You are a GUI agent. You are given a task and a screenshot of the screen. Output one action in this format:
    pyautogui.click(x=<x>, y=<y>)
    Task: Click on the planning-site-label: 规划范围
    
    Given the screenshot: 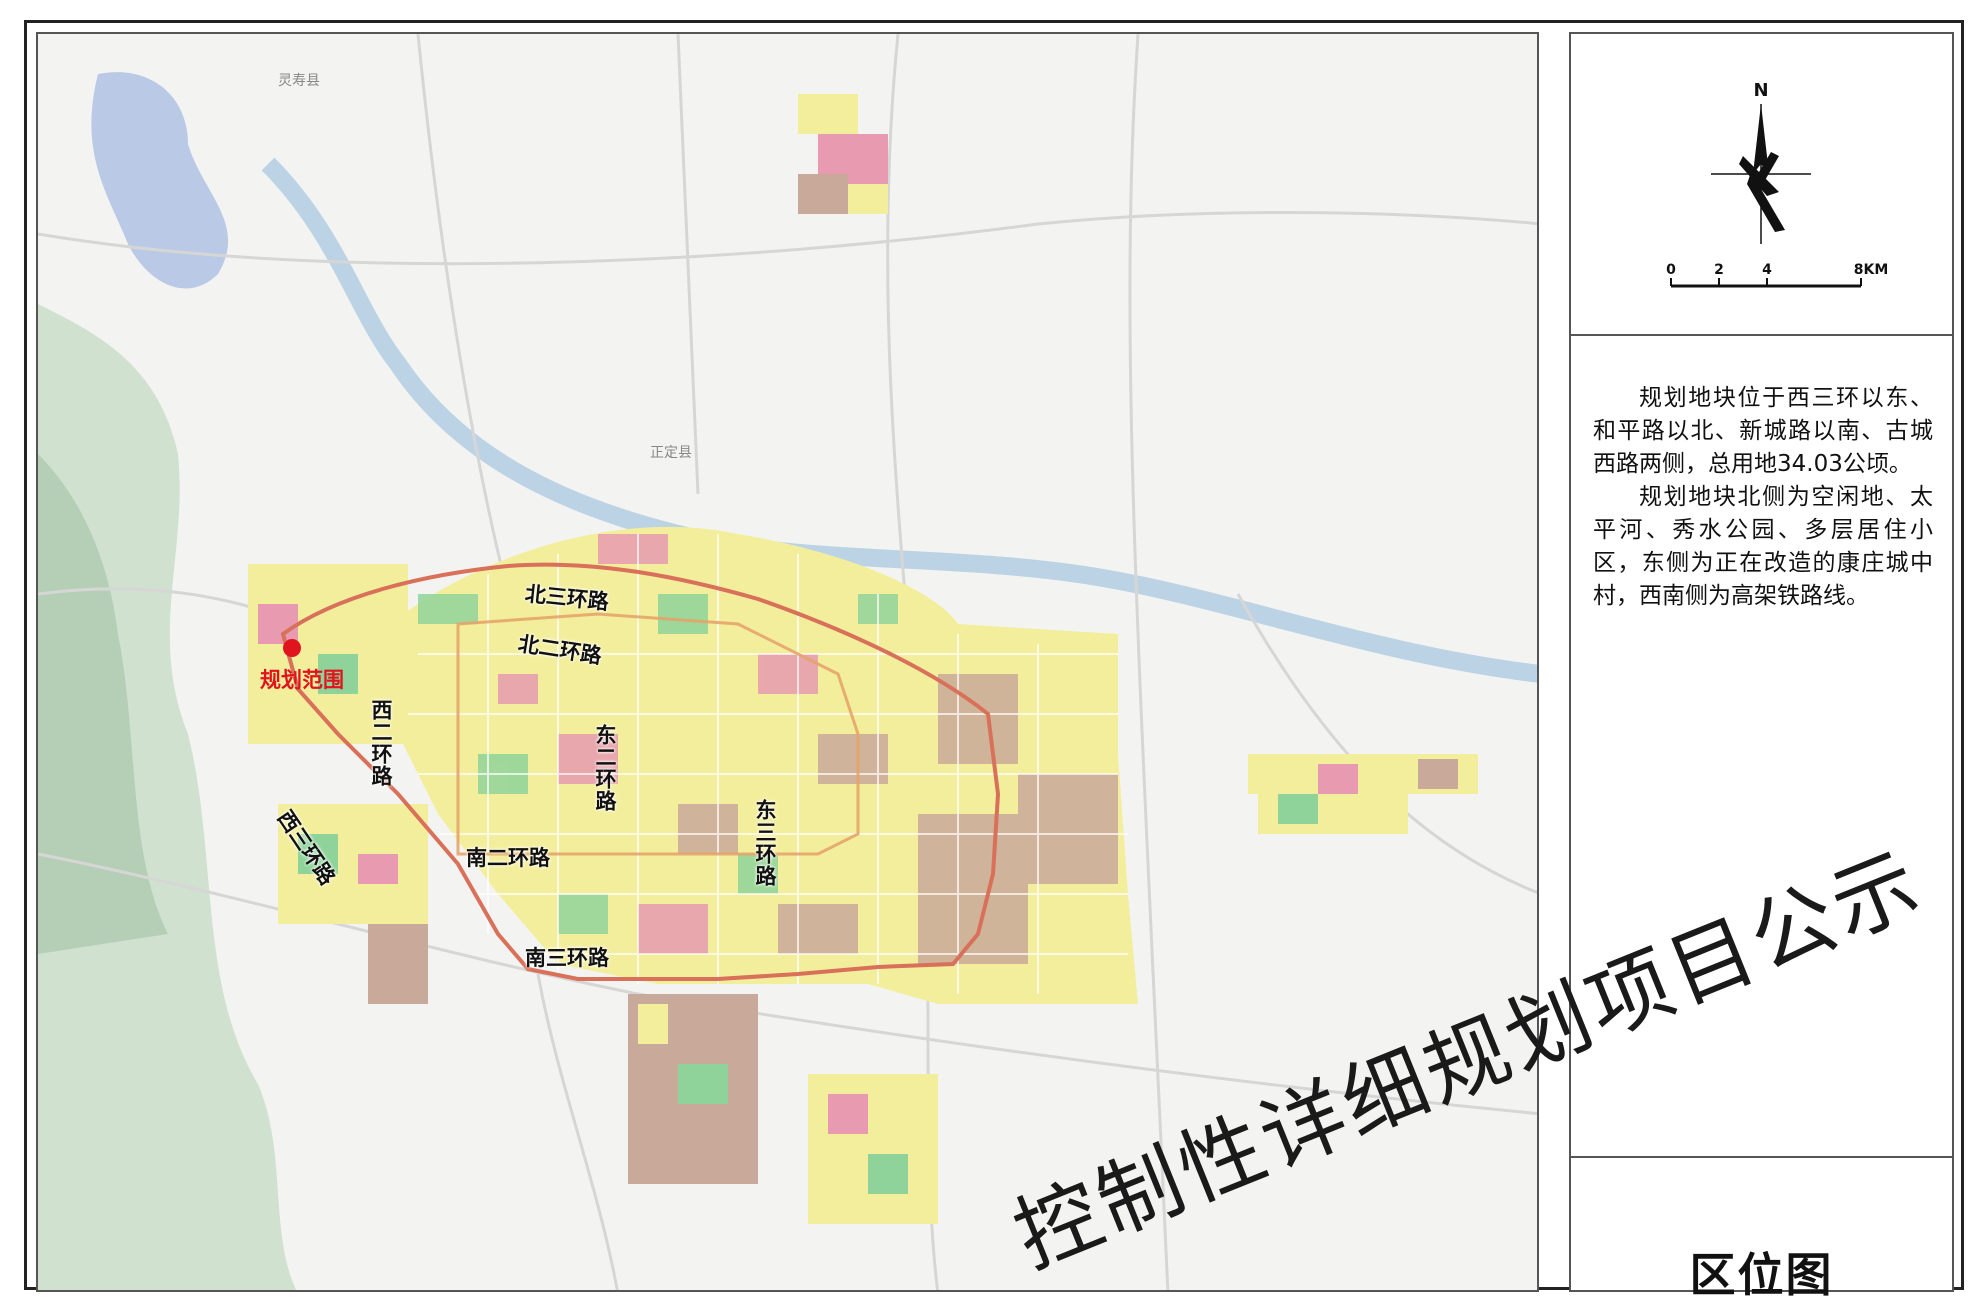 What is the action you would take?
    pyautogui.click(x=302, y=680)
    